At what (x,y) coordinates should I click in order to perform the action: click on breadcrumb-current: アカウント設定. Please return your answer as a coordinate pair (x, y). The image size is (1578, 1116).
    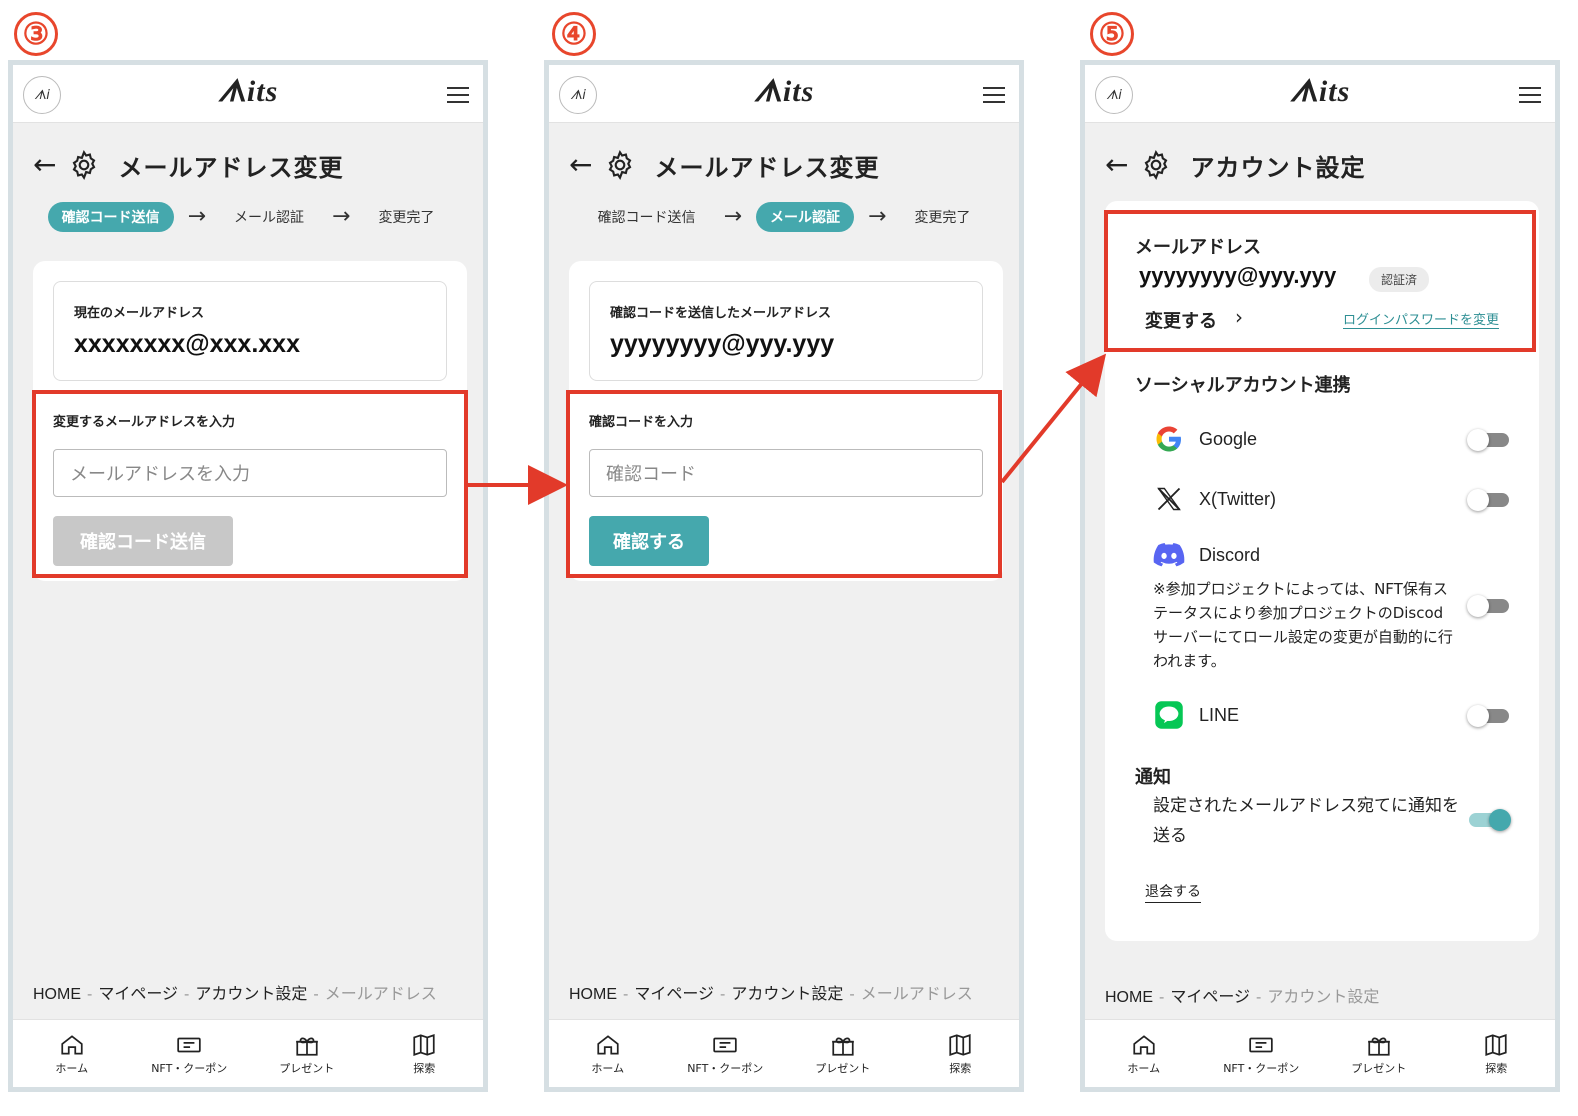
    Looking at the image, I should click on (1323, 997).